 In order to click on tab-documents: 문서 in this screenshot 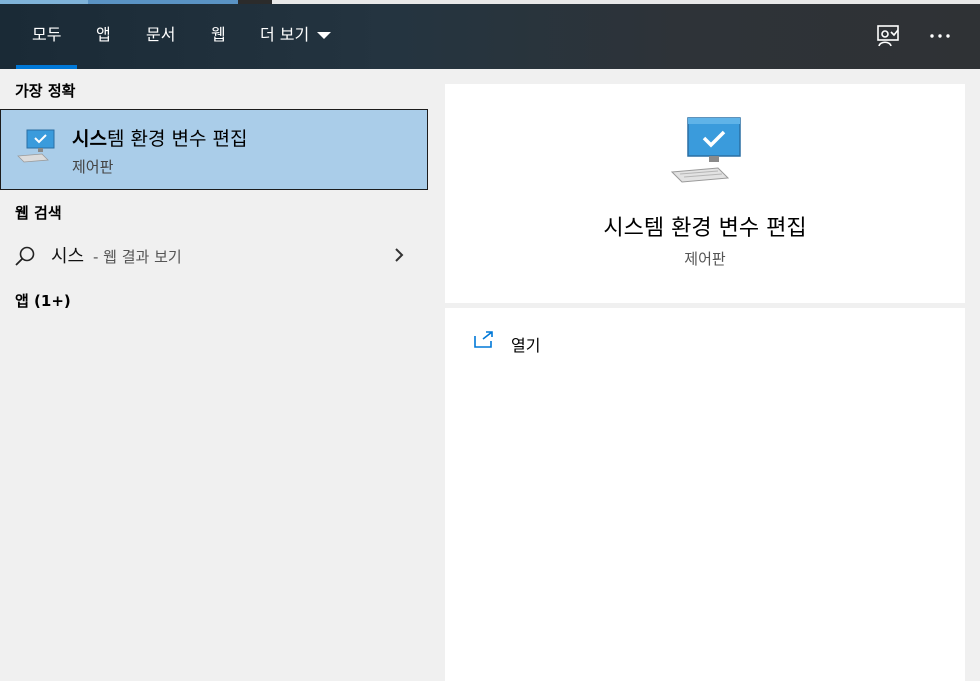, I will do `click(160, 36)`.